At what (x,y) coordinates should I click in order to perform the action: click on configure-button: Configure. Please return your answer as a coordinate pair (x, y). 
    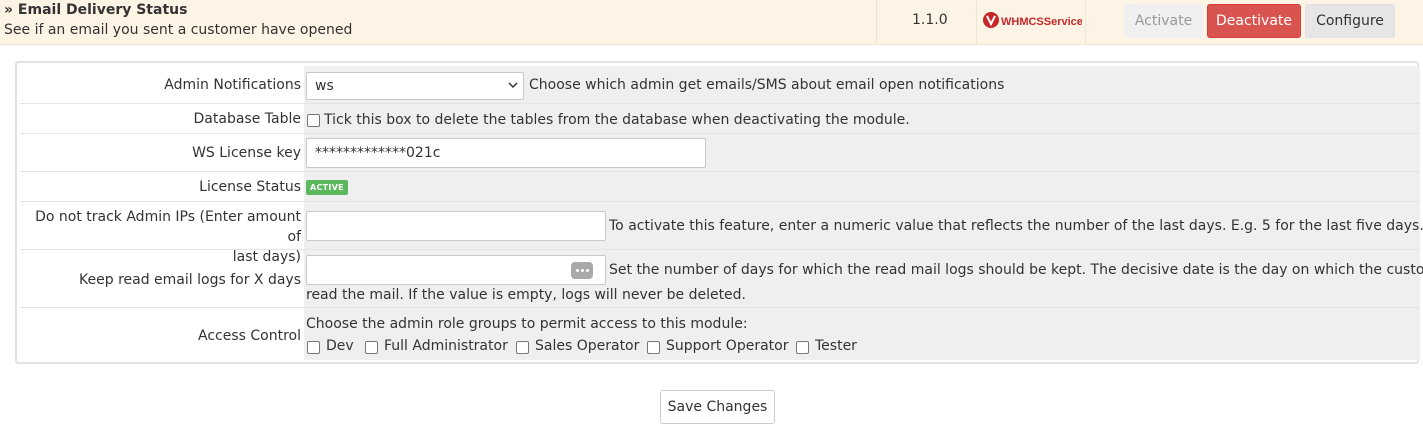
    Looking at the image, I should click on (1350, 21).